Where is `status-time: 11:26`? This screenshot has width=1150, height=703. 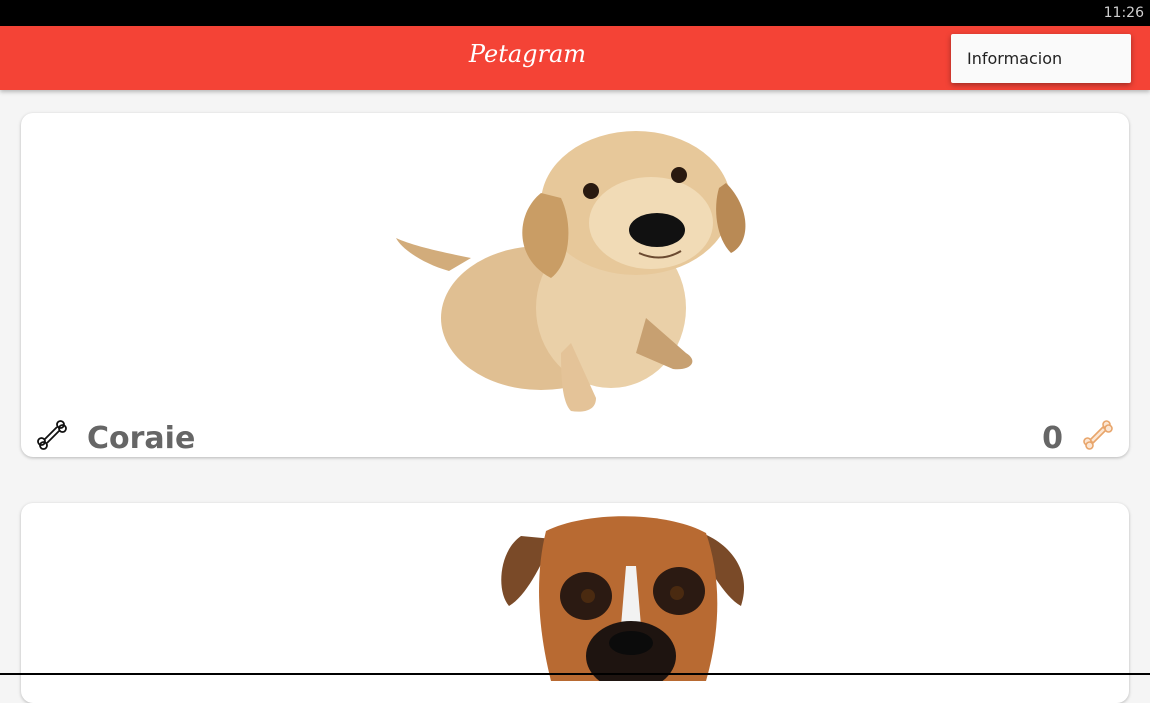 status-time: 11:26 is located at coordinates (1123, 13).